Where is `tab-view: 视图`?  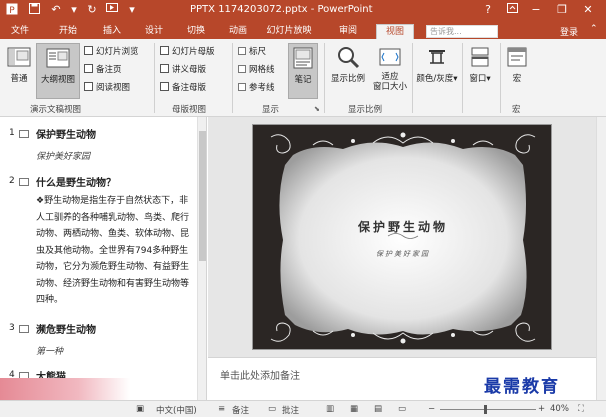
tab-view: 视图 is located at coordinates (395, 31).